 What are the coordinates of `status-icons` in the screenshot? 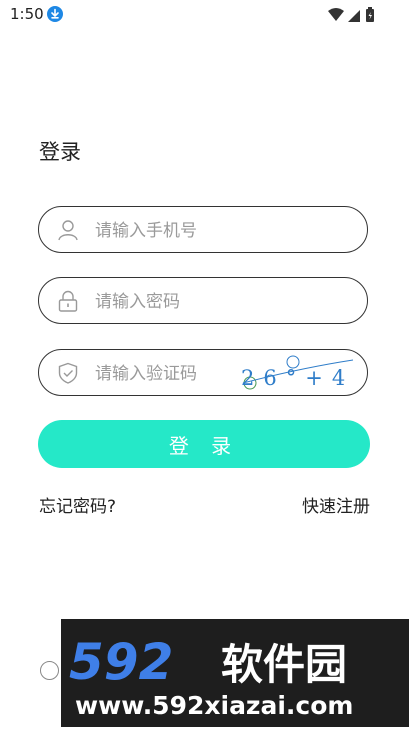 It's located at (353, 17).